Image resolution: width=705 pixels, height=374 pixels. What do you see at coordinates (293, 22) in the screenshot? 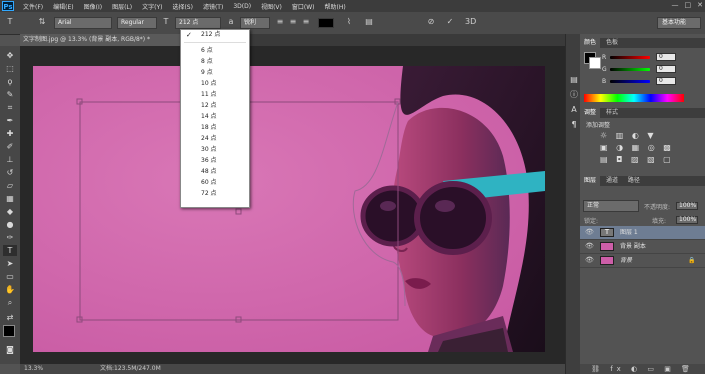
I see `align-center-icon: ≡` at bounding box center [293, 22].